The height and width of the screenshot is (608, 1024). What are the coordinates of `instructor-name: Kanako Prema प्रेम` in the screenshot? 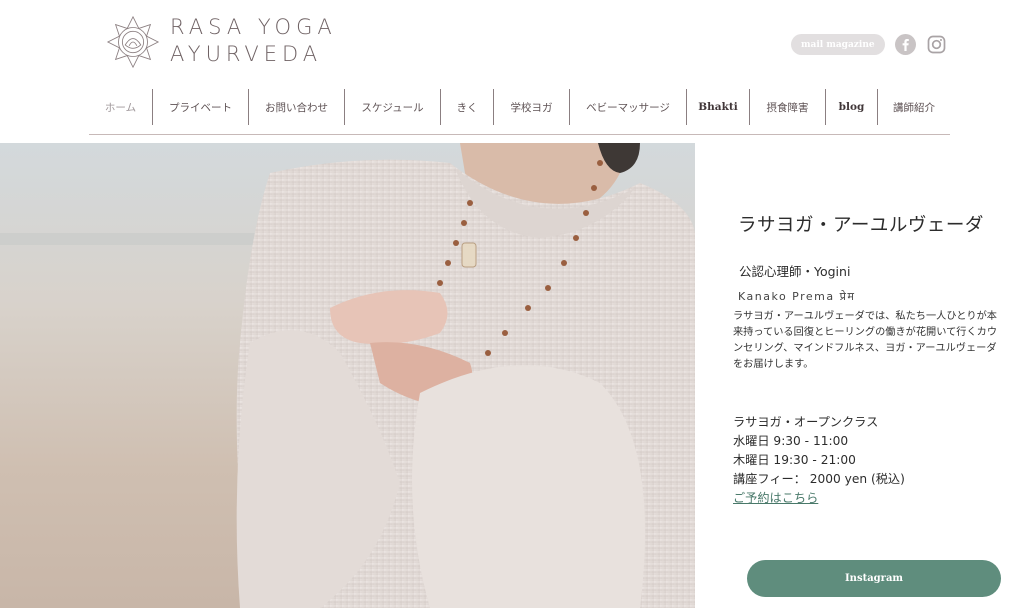 It's located at (797, 296).